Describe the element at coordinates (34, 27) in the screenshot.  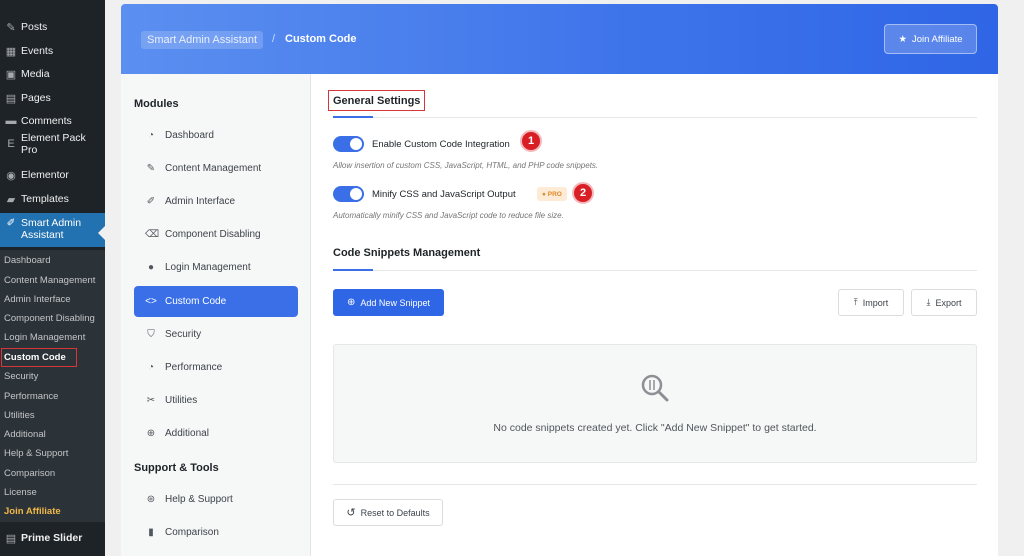
I see `wp-menu-label: Posts` at that location.